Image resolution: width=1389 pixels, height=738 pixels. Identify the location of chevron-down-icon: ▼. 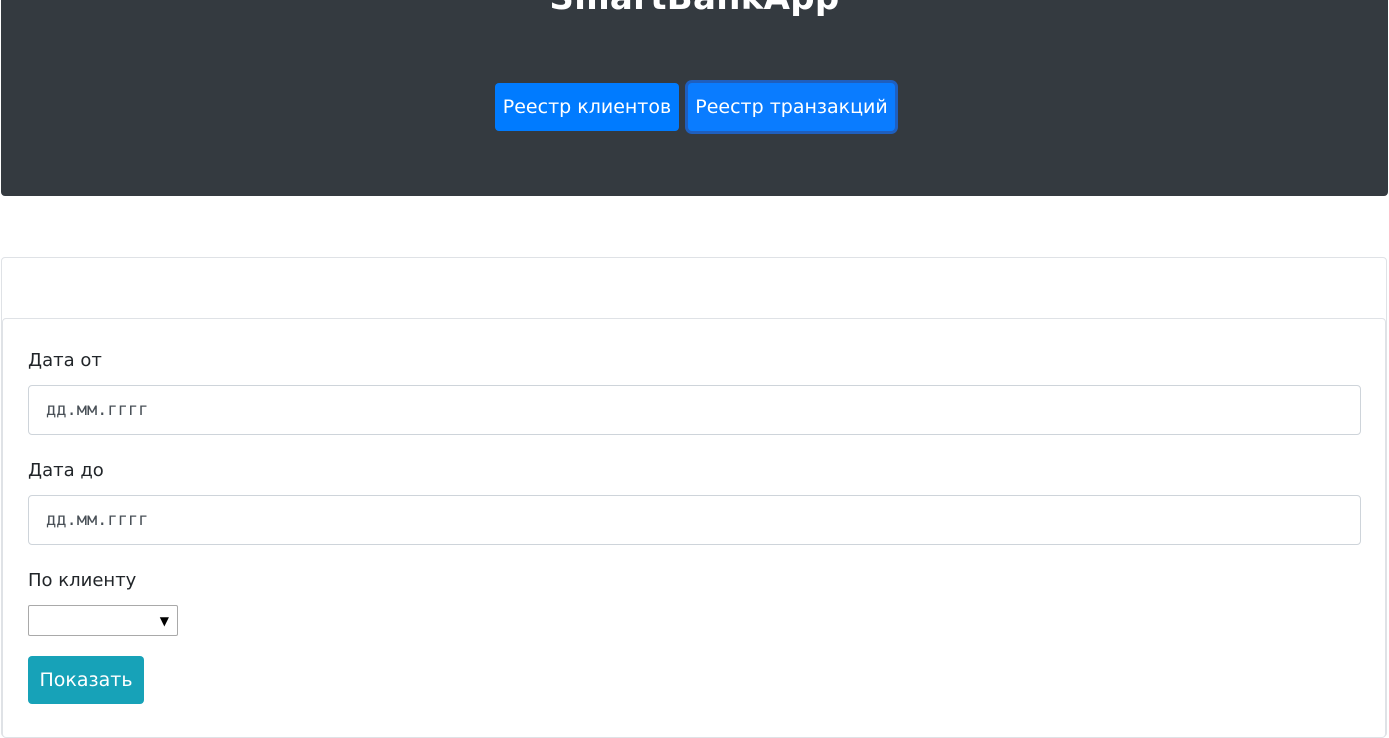
(164, 621).